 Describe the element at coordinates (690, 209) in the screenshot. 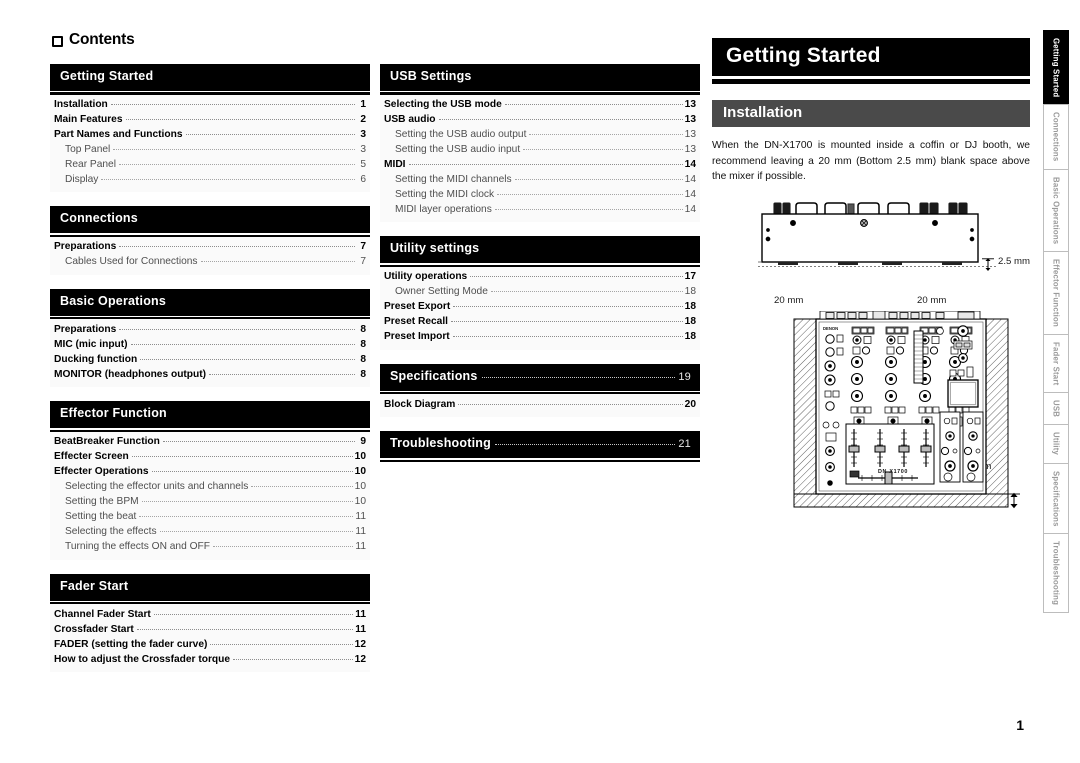

I see `toc-entry-page: 14` at that location.